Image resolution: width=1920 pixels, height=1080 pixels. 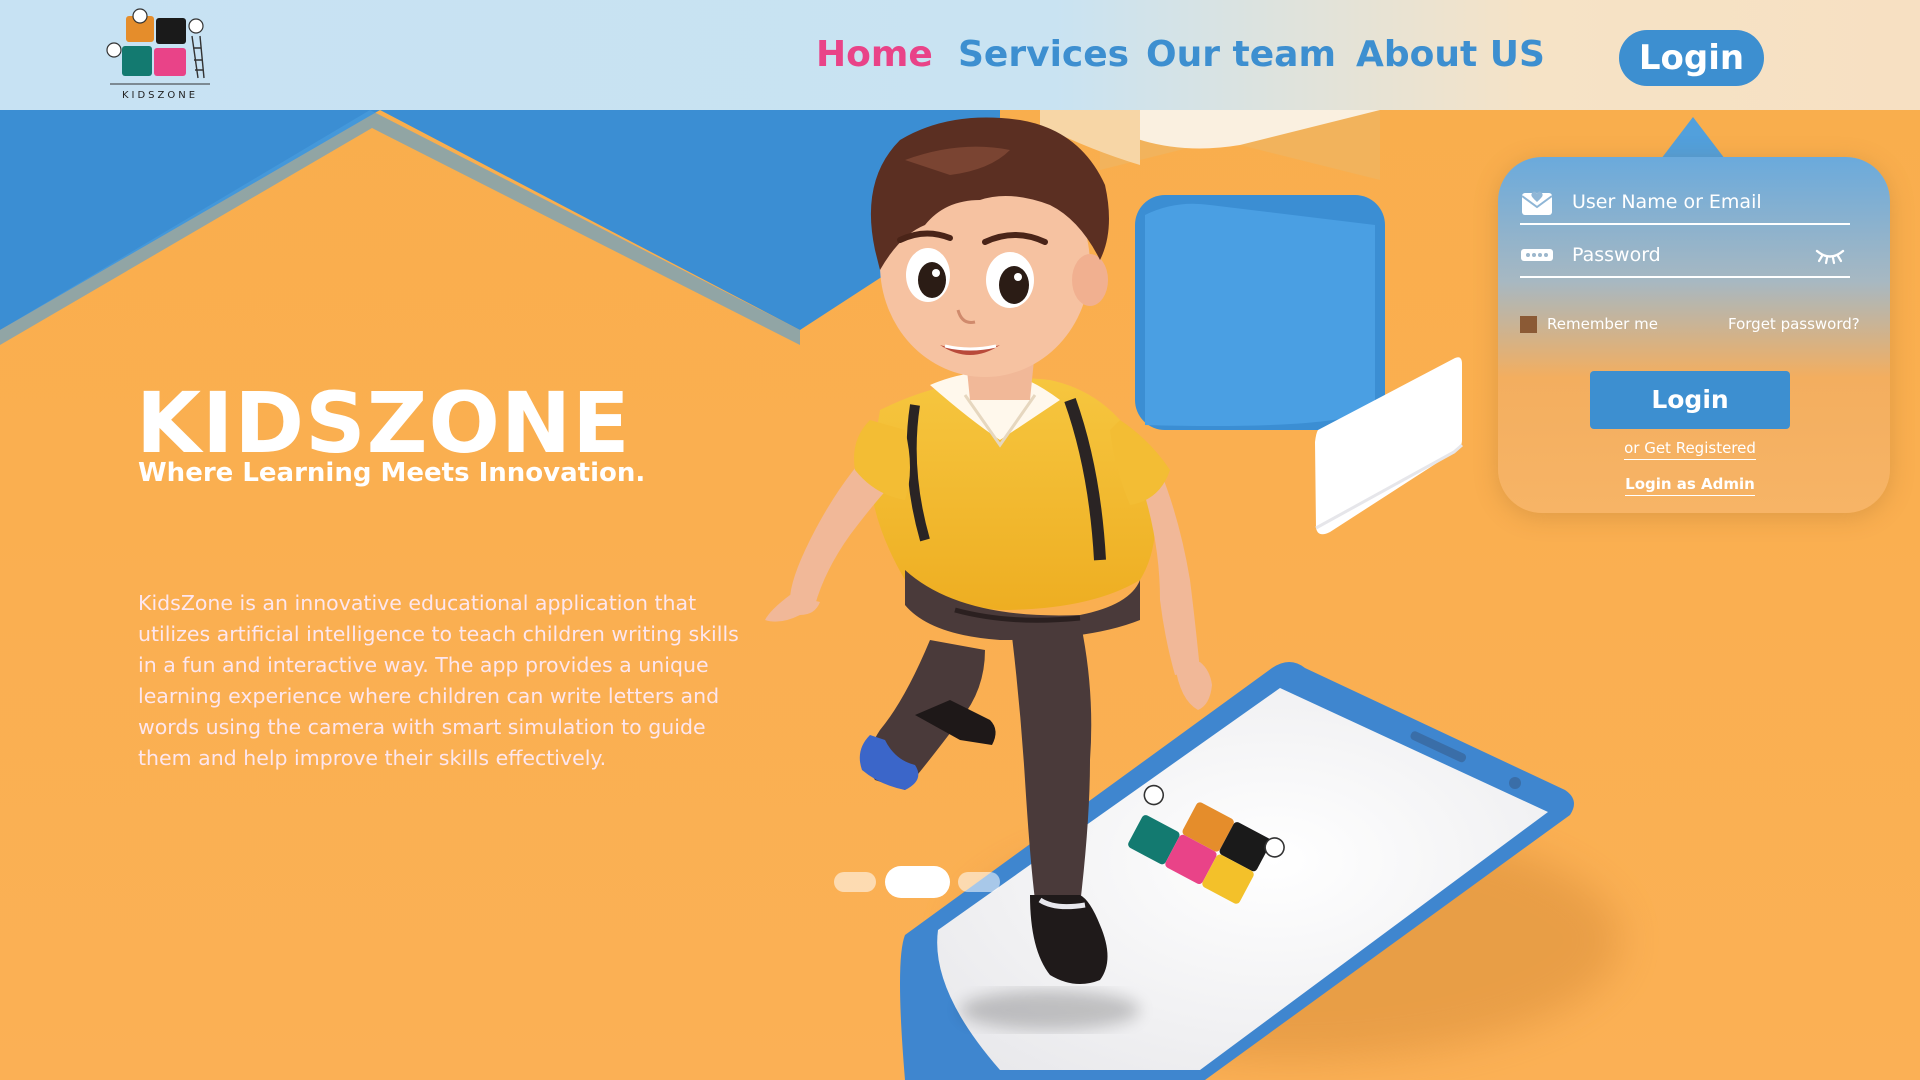 What do you see at coordinates (1450, 54) in the screenshot?
I see `nav-about-us: About US` at bounding box center [1450, 54].